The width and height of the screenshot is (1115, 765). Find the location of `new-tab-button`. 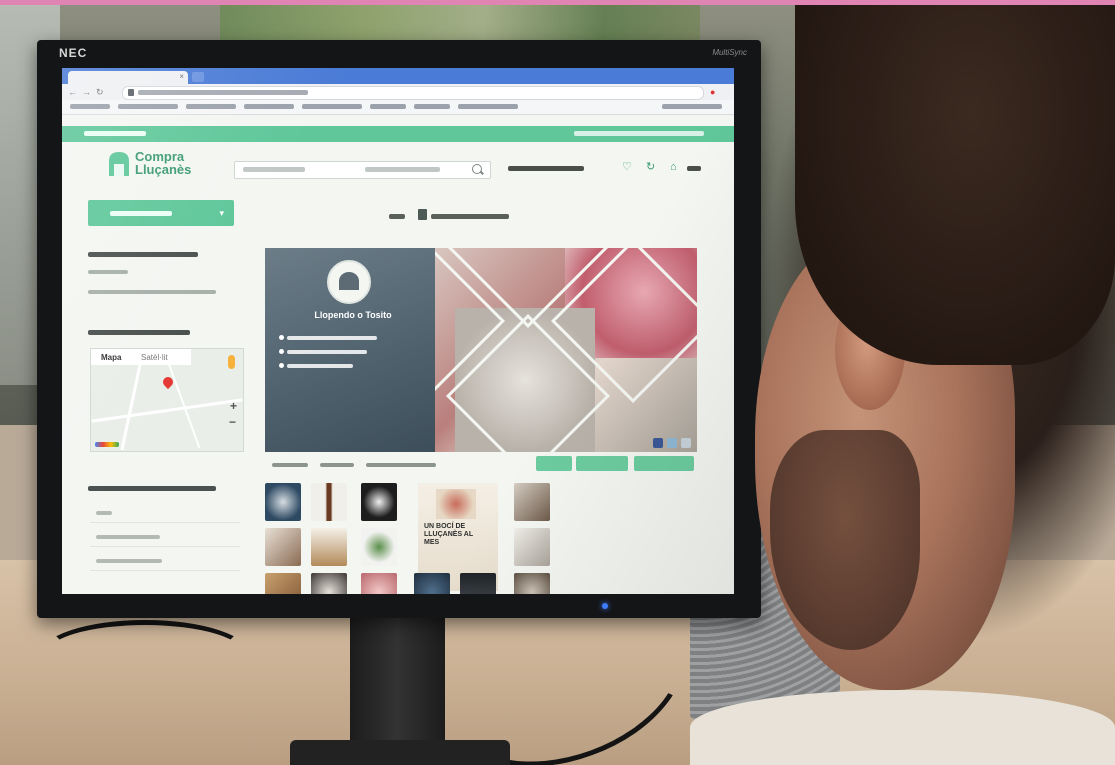

new-tab-button is located at coordinates (198, 77).